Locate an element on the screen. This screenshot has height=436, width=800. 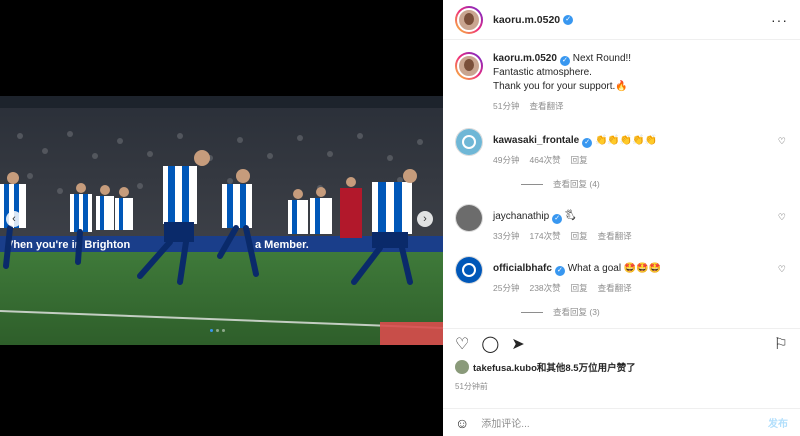
carousel-indicator is located at coordinates (217, 330).